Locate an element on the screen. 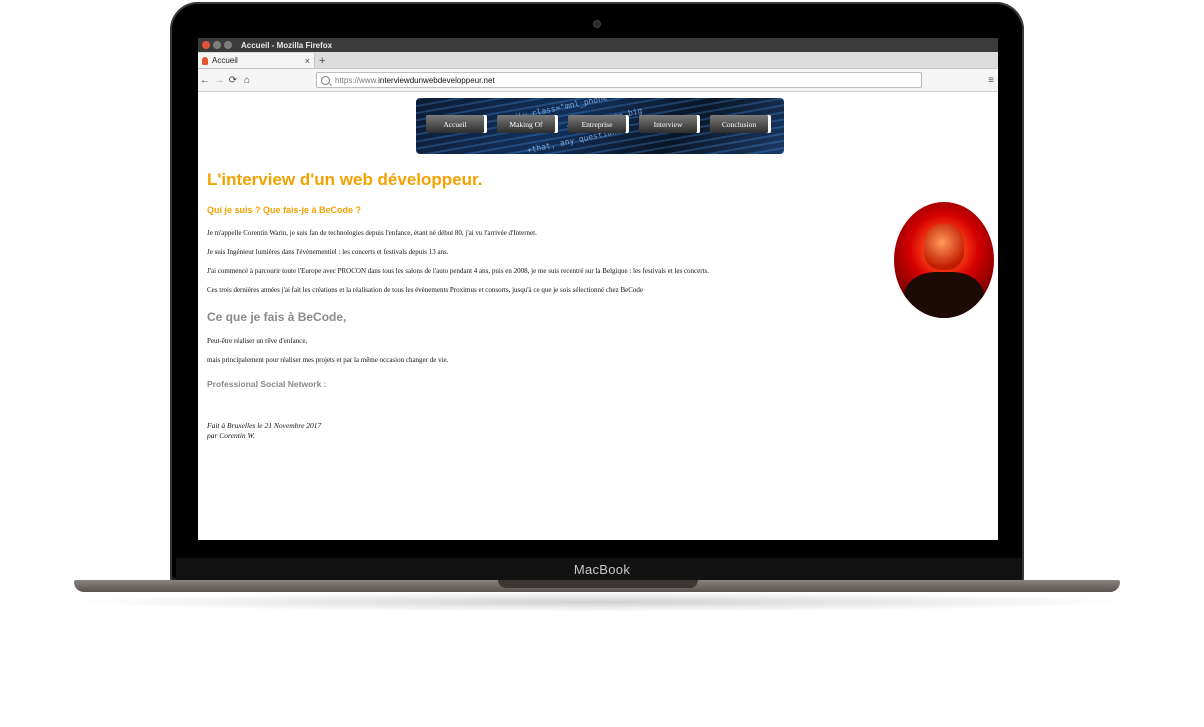  reload-icon: ⟳ is located at coordinates (233, 80).